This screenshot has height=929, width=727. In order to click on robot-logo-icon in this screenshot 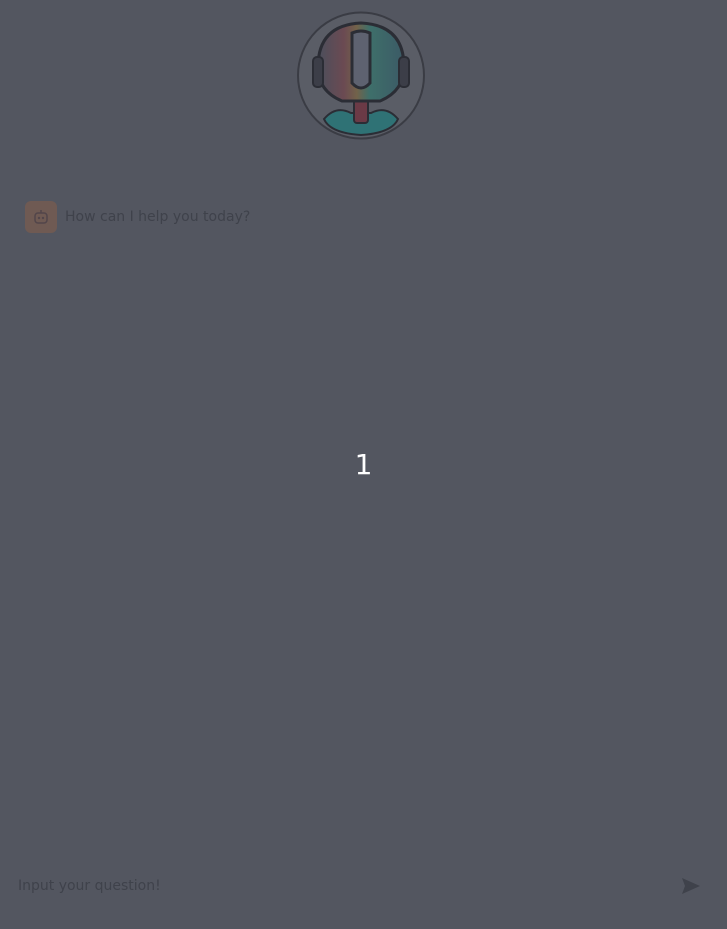, I will do `click(361, 75)`.